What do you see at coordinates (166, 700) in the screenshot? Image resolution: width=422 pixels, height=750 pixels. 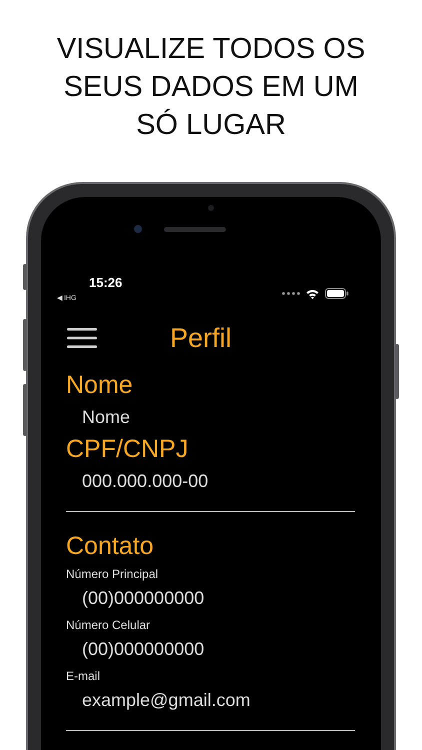 I see `field-value: example@gmail.com` at bounding box center [166, 700].